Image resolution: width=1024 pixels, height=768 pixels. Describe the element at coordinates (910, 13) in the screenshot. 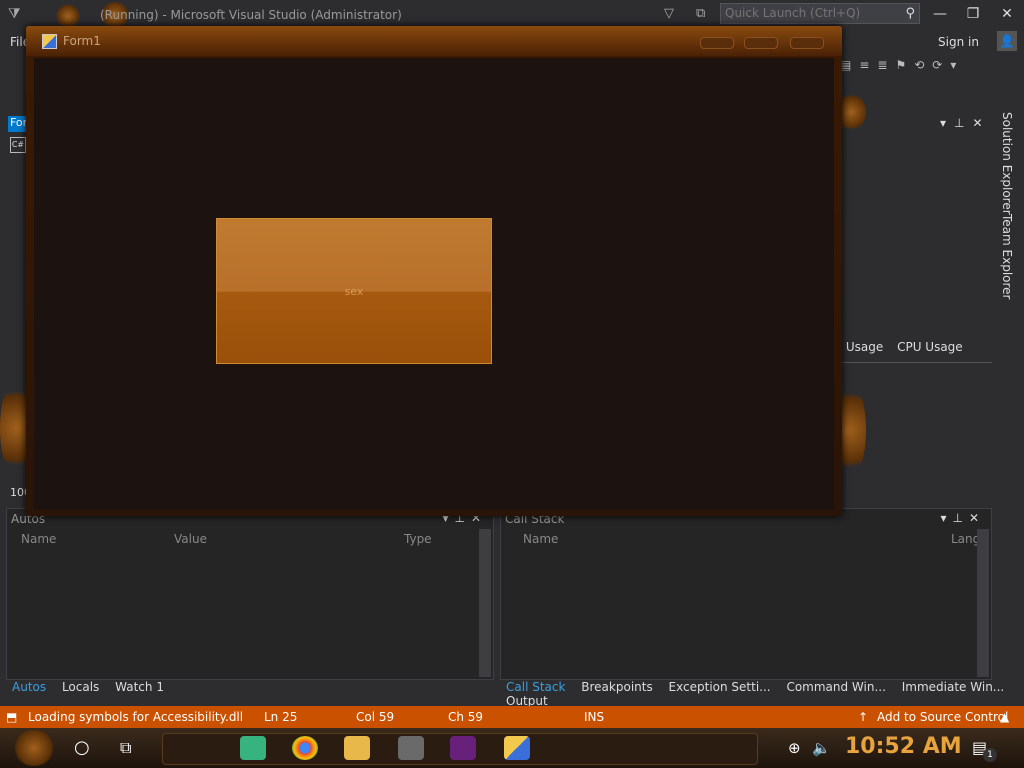

I see `search-icon: ⚲` at that location.